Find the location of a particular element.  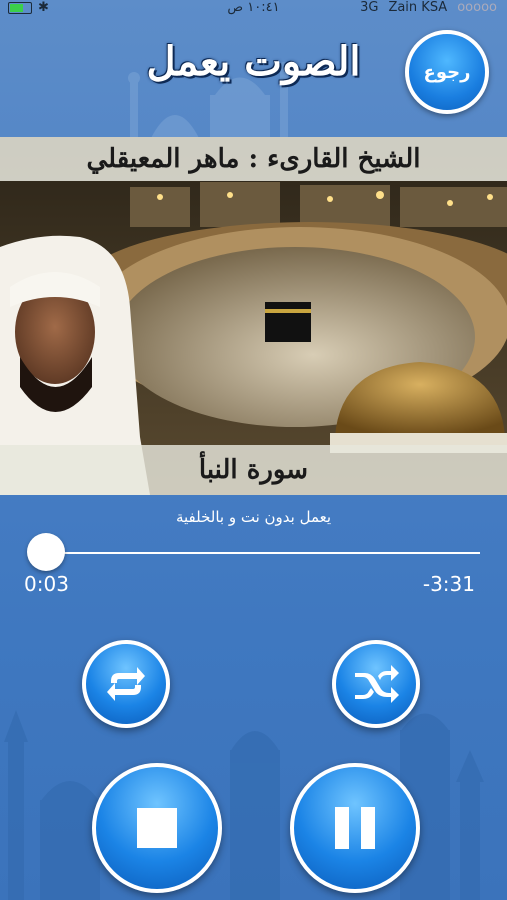

pause-icon is located at coordinates (355, 828).